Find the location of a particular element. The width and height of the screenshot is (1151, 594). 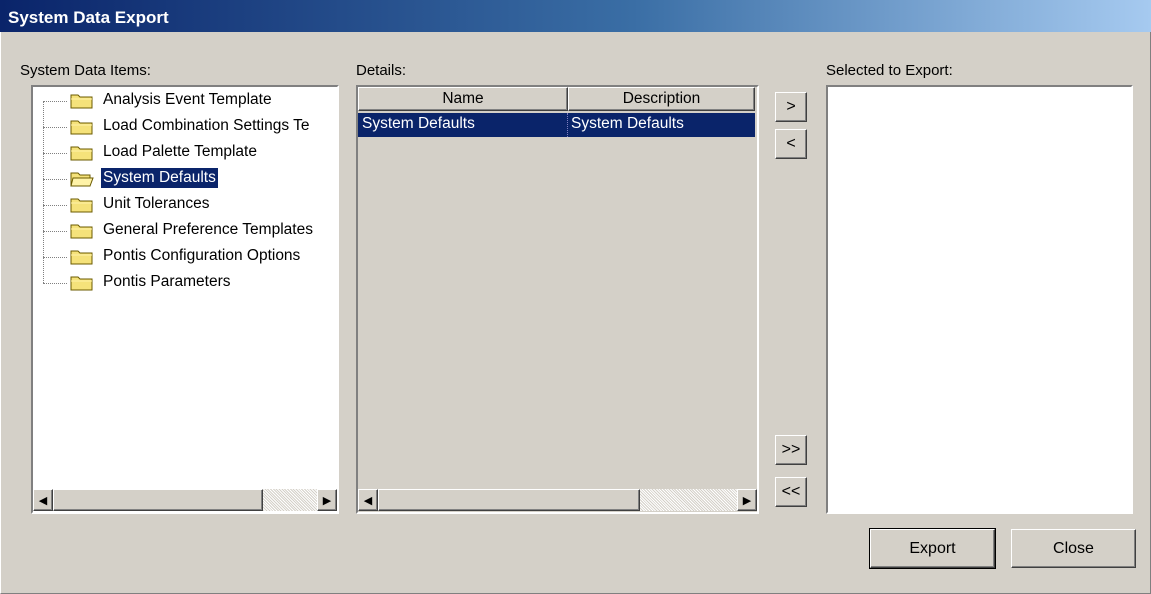

remove-all-button: << is located at coordinates (791, 492).